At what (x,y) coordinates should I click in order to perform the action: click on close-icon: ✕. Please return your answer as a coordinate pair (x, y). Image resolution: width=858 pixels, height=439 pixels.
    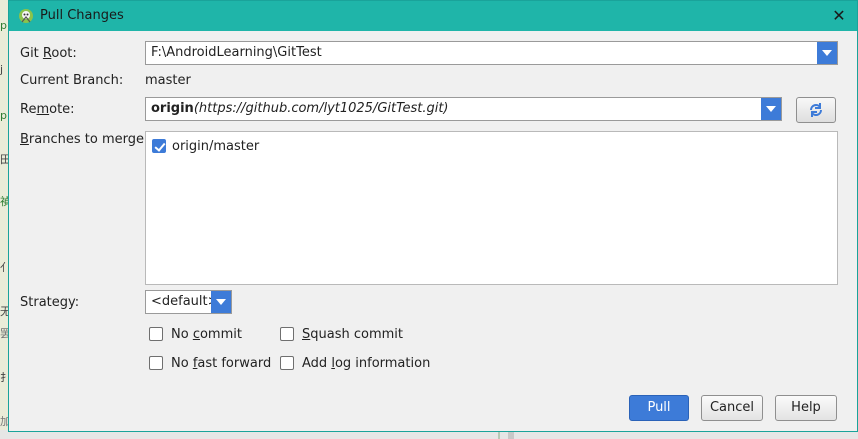
    Looking at the image, I should click on (839, 16).